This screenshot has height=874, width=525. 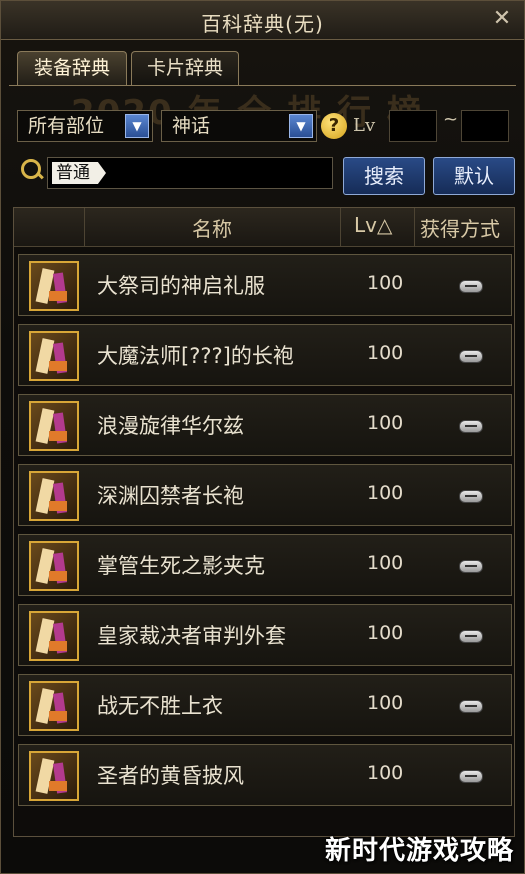 I want to click on site-watermark: 新时代游戏攻略, so click(x=419, y=851).